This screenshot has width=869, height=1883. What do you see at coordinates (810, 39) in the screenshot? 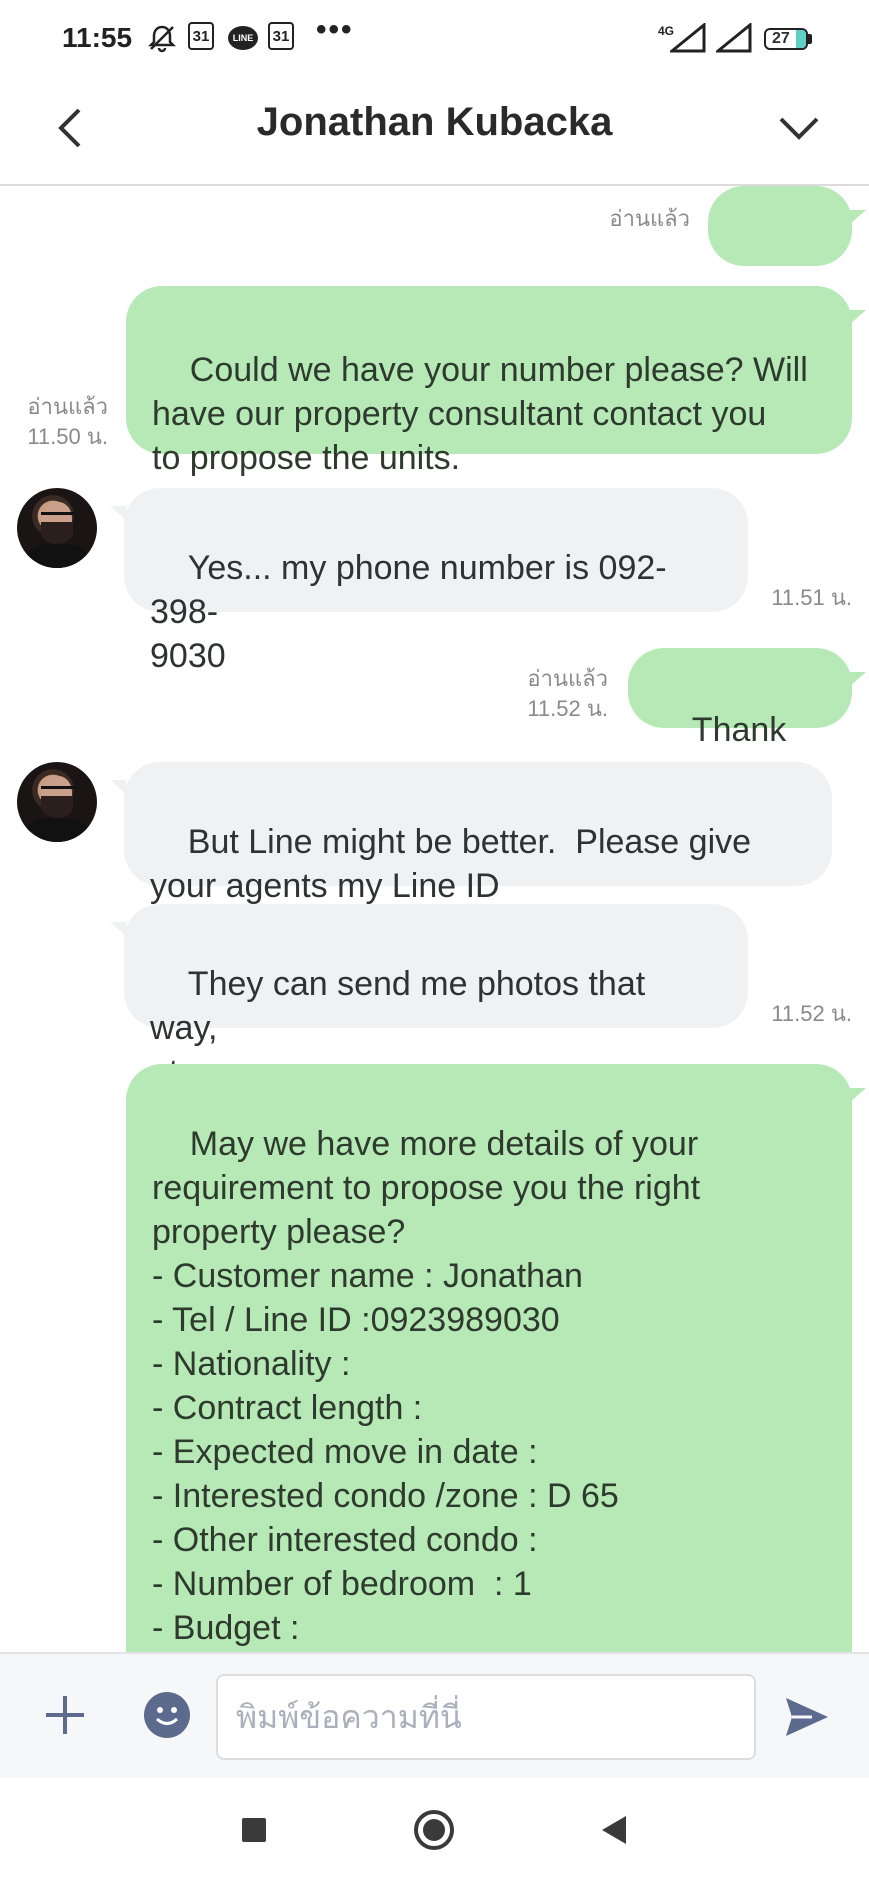
I see `battery-cap` at bounding box center [810, 39].